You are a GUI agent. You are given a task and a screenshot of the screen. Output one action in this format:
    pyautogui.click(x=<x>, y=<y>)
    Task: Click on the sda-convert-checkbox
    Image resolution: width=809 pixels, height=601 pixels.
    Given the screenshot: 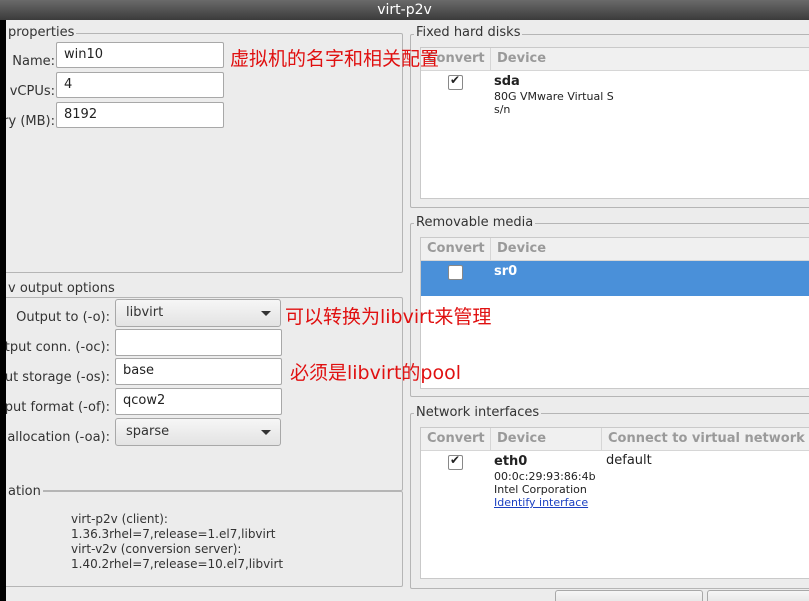 What is the action you would take?
    pyautogui.click(x=455, y=81)
    